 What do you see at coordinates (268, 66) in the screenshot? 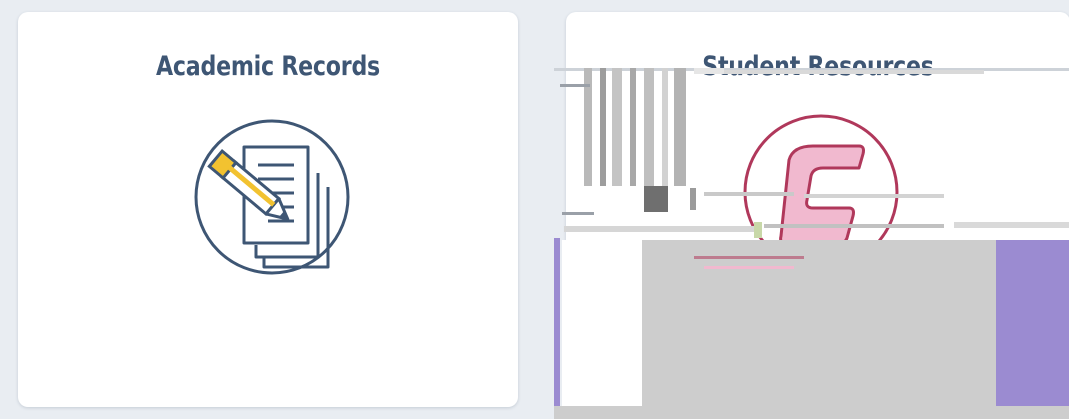
I see `academic-records-title: Academic Records` at bounding box center [268, 66].